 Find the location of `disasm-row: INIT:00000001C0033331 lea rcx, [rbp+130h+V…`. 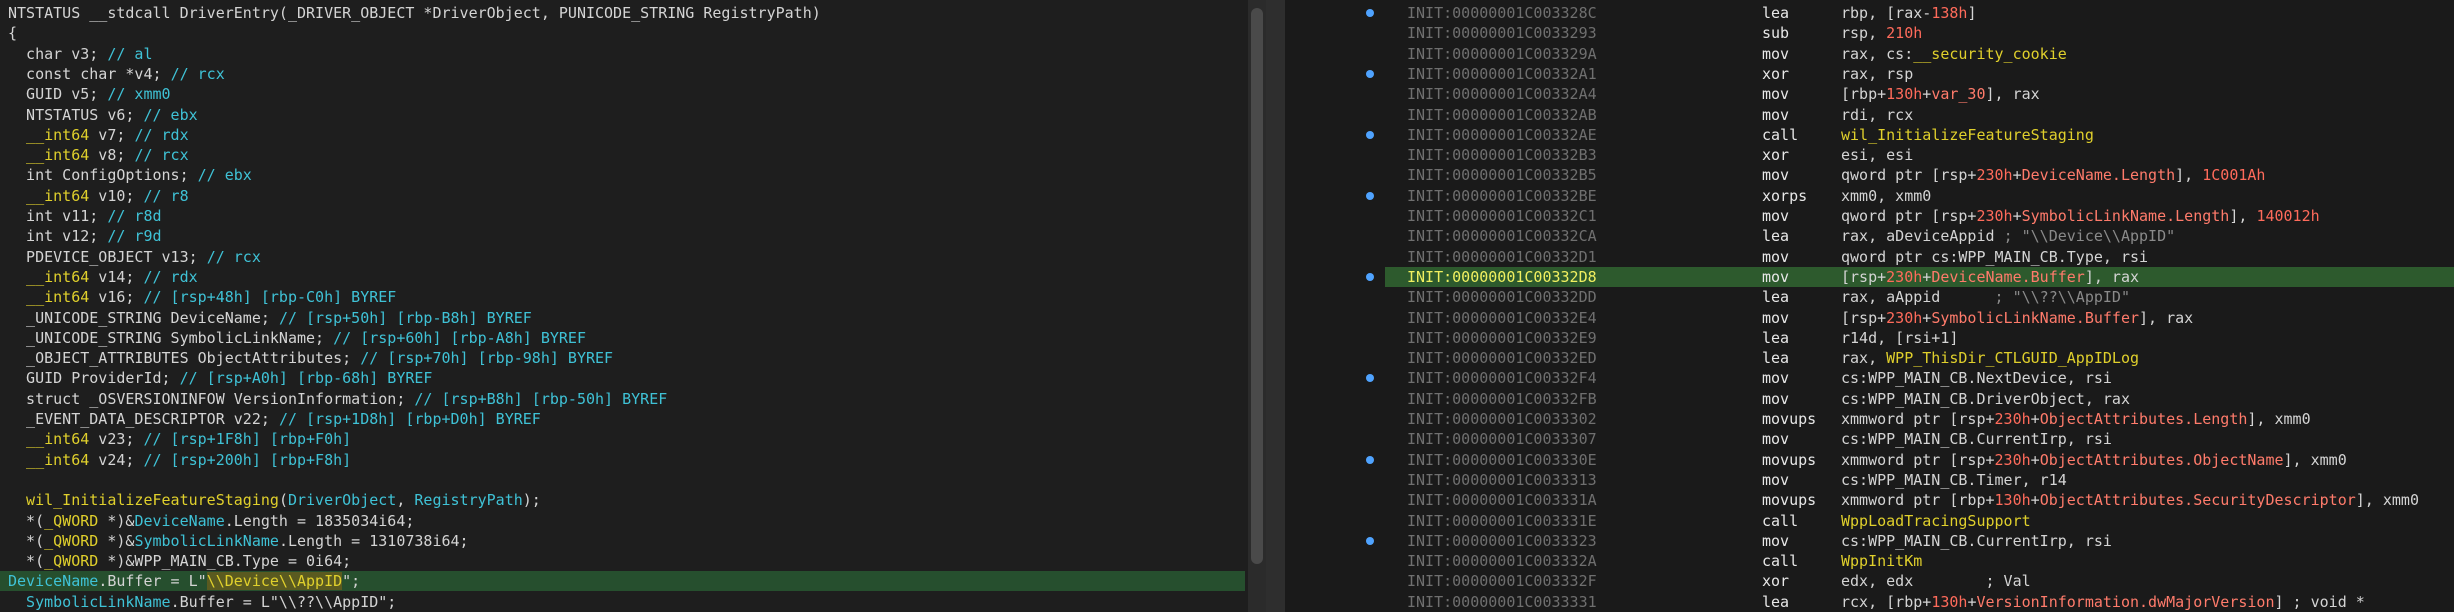

disasm-row: INIT:00000001C0033331 lea rcx, [rbp+130h+V… is located at coordinates (1919, 602).